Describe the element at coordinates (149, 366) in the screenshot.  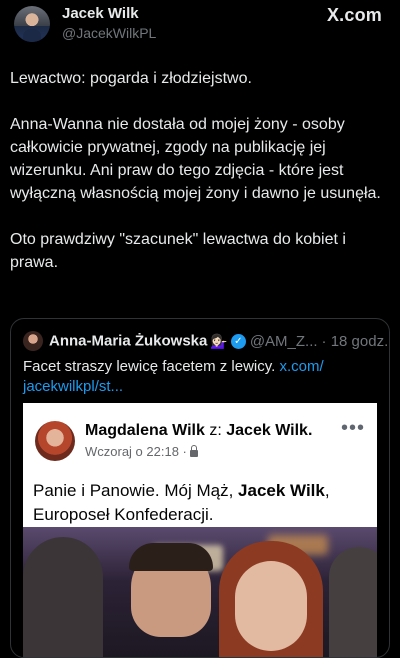
I see `quoted-tweet-body: Facet straszy lewicę facetem z lewicy.` at that location.